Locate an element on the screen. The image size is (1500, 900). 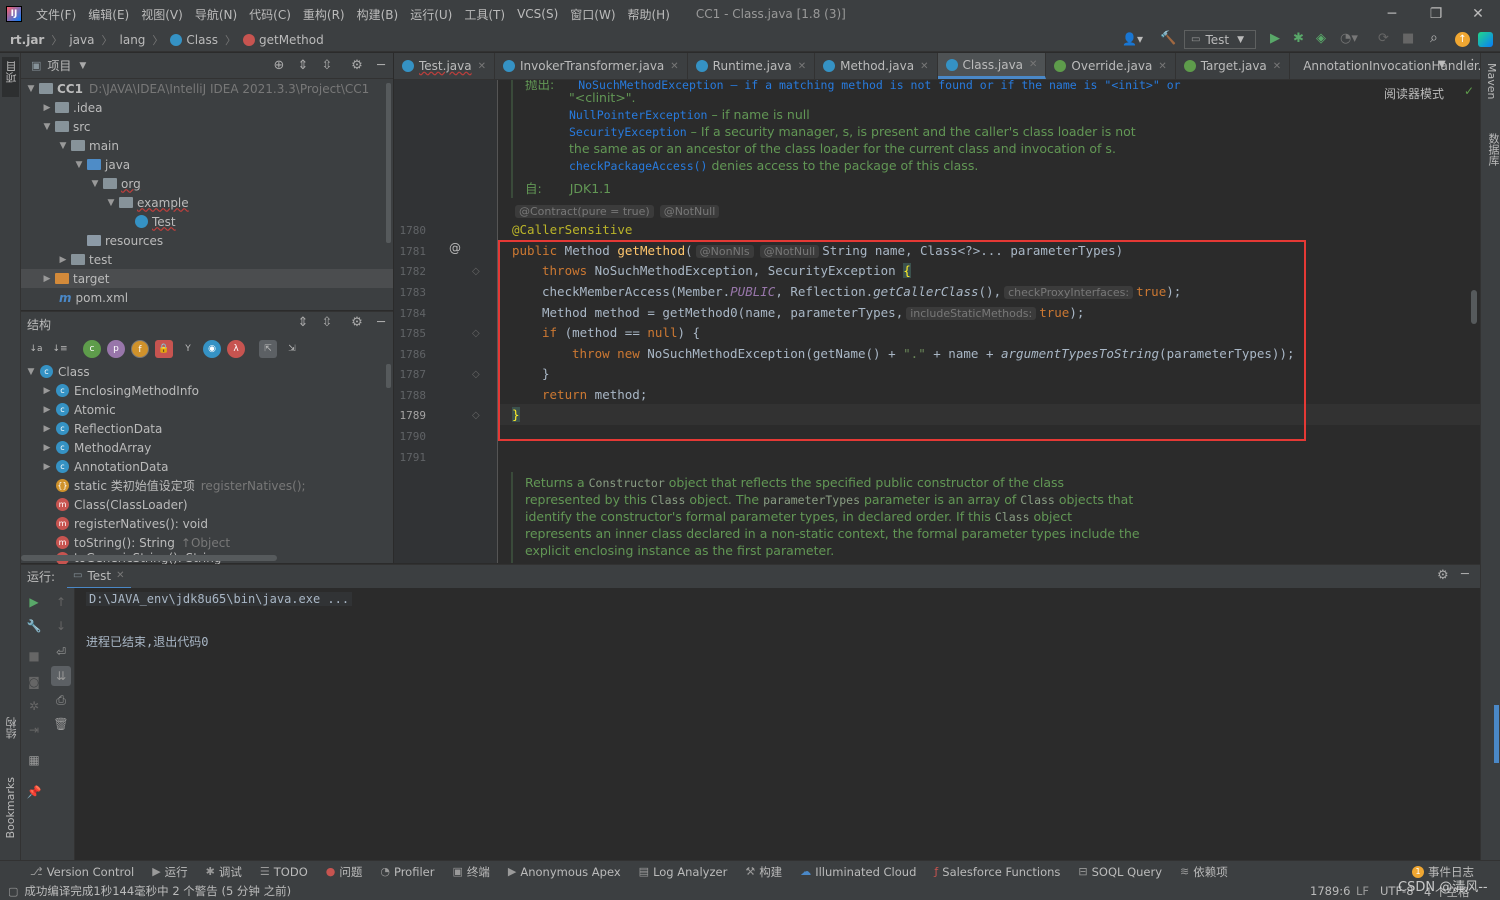
structure-row: ▶ c AnnotationData is located at coordinates (207, 466).